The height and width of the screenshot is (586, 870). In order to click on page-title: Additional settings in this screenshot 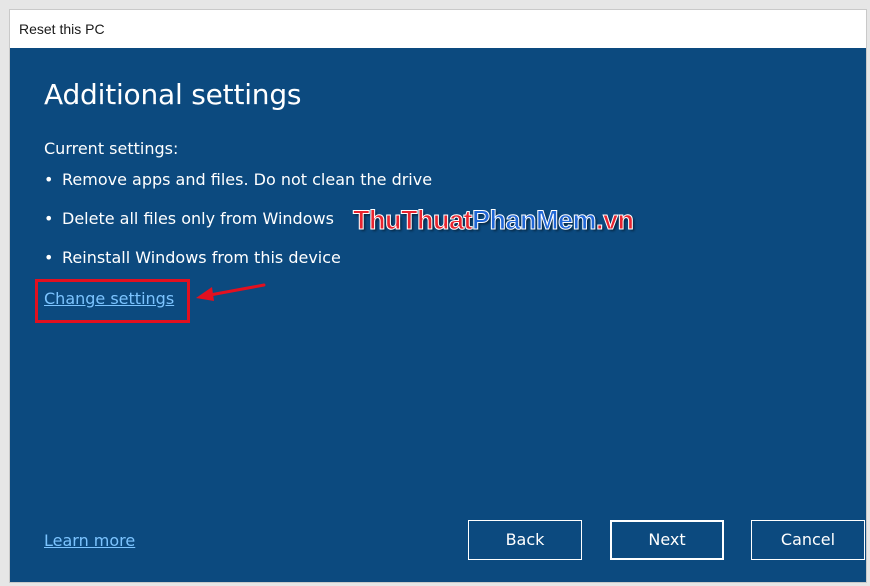, I will do `click(173, 94)`.